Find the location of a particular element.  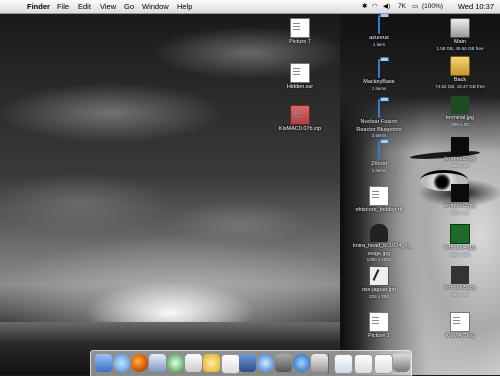

firefox-icon is located at coordinates (139, 363).